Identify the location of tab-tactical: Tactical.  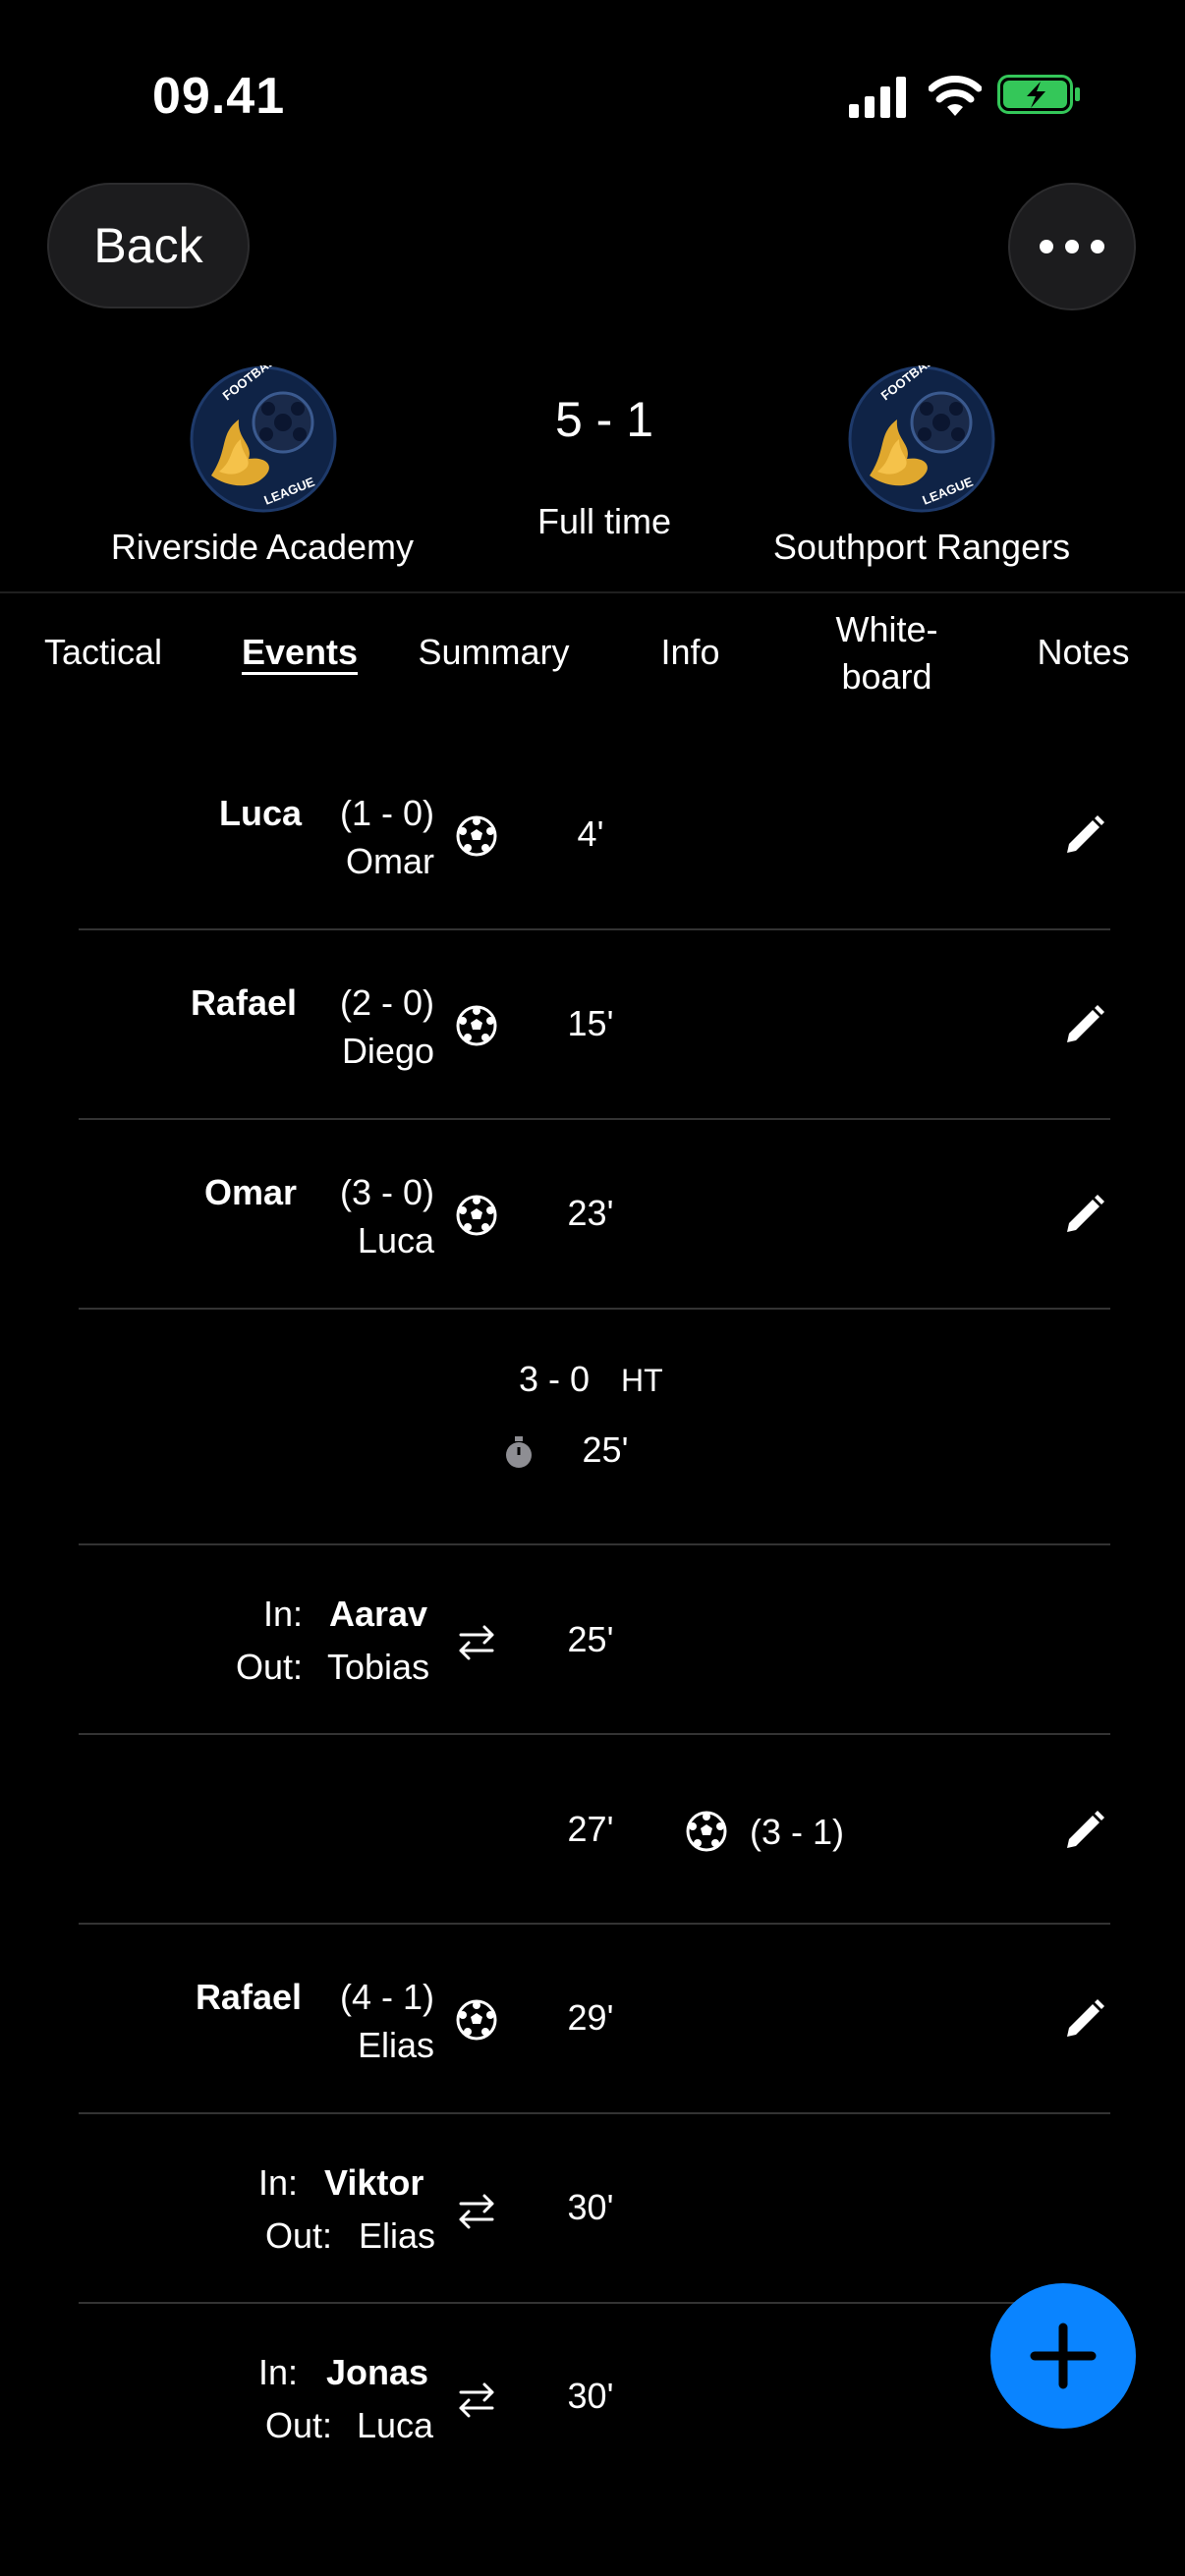
(104, 652).